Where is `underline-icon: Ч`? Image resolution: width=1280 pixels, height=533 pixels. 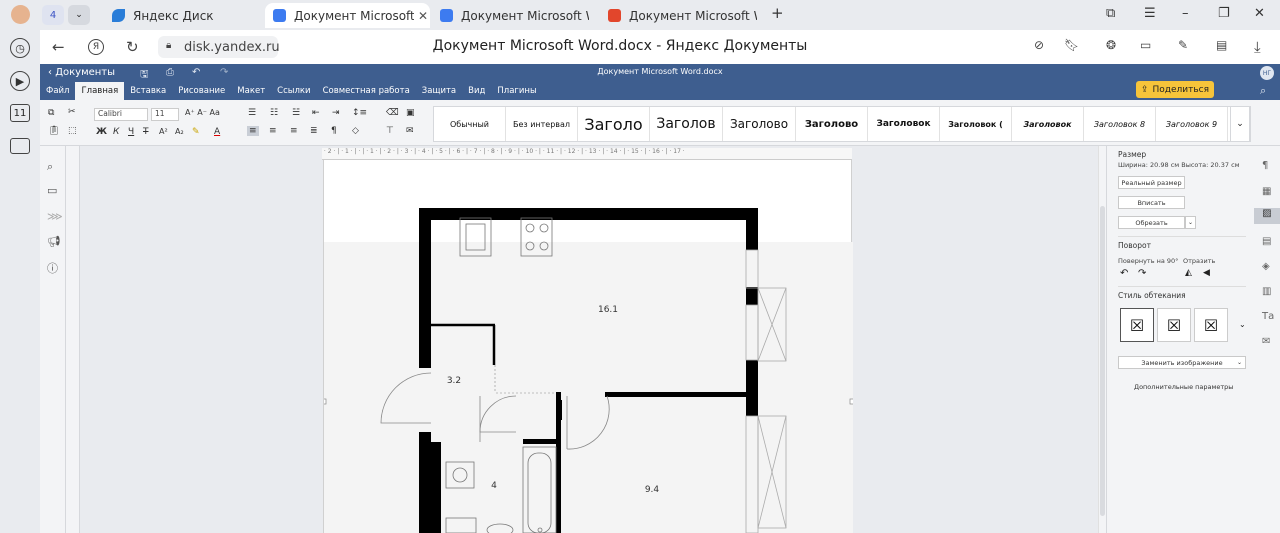 underline-icon: Ч is located at coordinates (131, 132).